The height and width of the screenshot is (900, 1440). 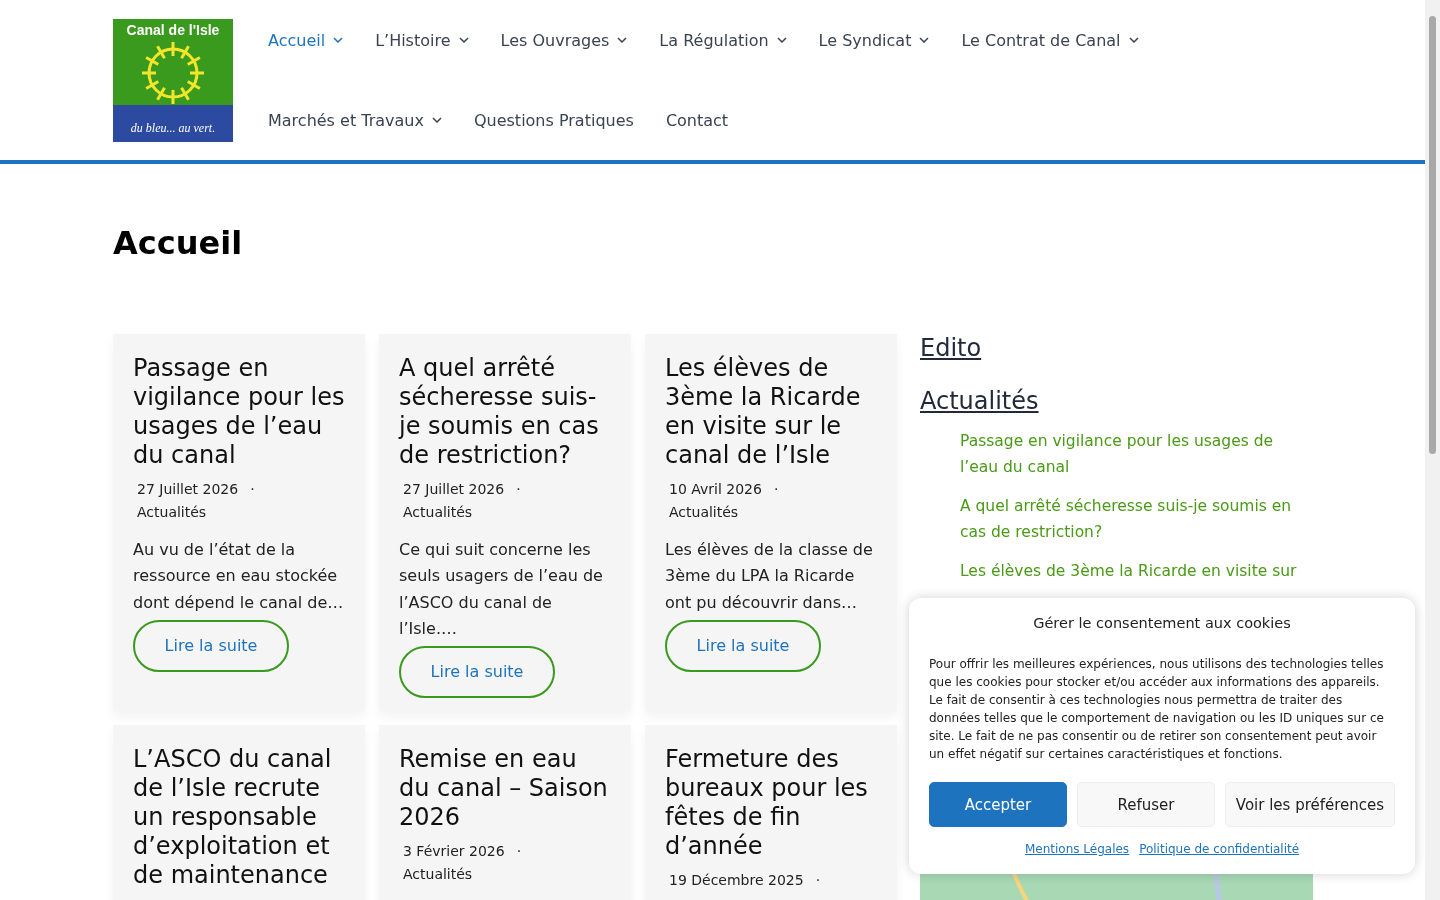 What do you see at coordinates (1157, 709) in the screenshot?
I see `consent-text: Pour offrir les meilleures expériences, nous utilisons des technologies telles que les cookies pour stocker et/ou accéder aux informations des appareils. Le fait de consentir à ces technologies nous permettra de traiter des données telles que le comportement de navigation ou les ID uniques sur ce site. Le fait de ne pas consentir ou de retirer son consentement peut avoir un effet négatif sur certaines caractéristiques et fonctions.` at bounding box center [1157, 709].